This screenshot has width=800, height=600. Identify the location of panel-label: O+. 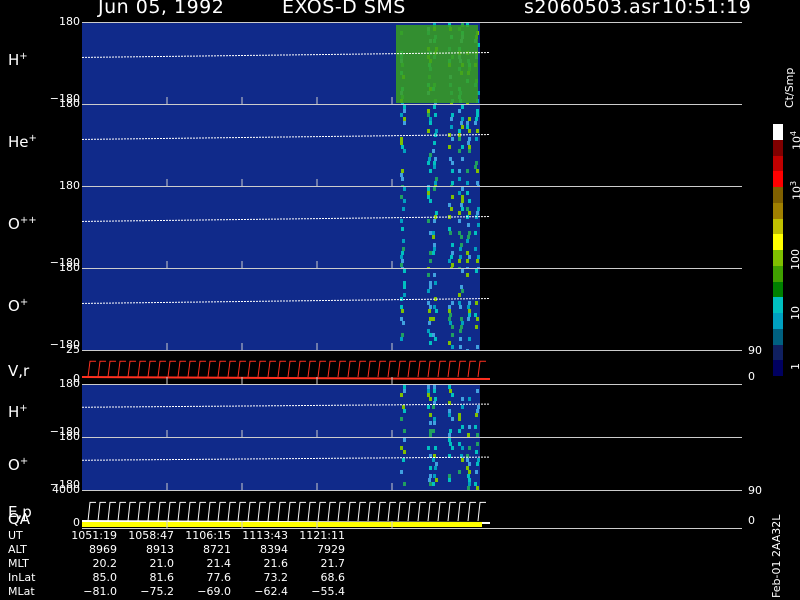
(18, 464).